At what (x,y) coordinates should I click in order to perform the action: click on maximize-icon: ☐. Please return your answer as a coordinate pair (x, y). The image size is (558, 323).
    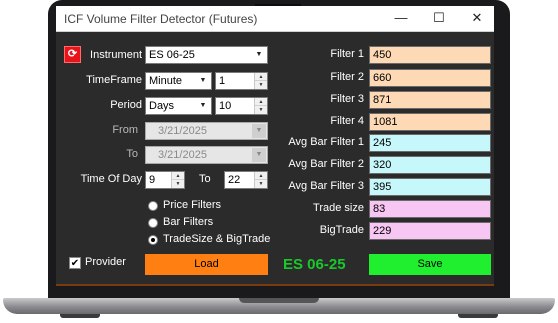
    Looking at the image, I should click on (439, 18).